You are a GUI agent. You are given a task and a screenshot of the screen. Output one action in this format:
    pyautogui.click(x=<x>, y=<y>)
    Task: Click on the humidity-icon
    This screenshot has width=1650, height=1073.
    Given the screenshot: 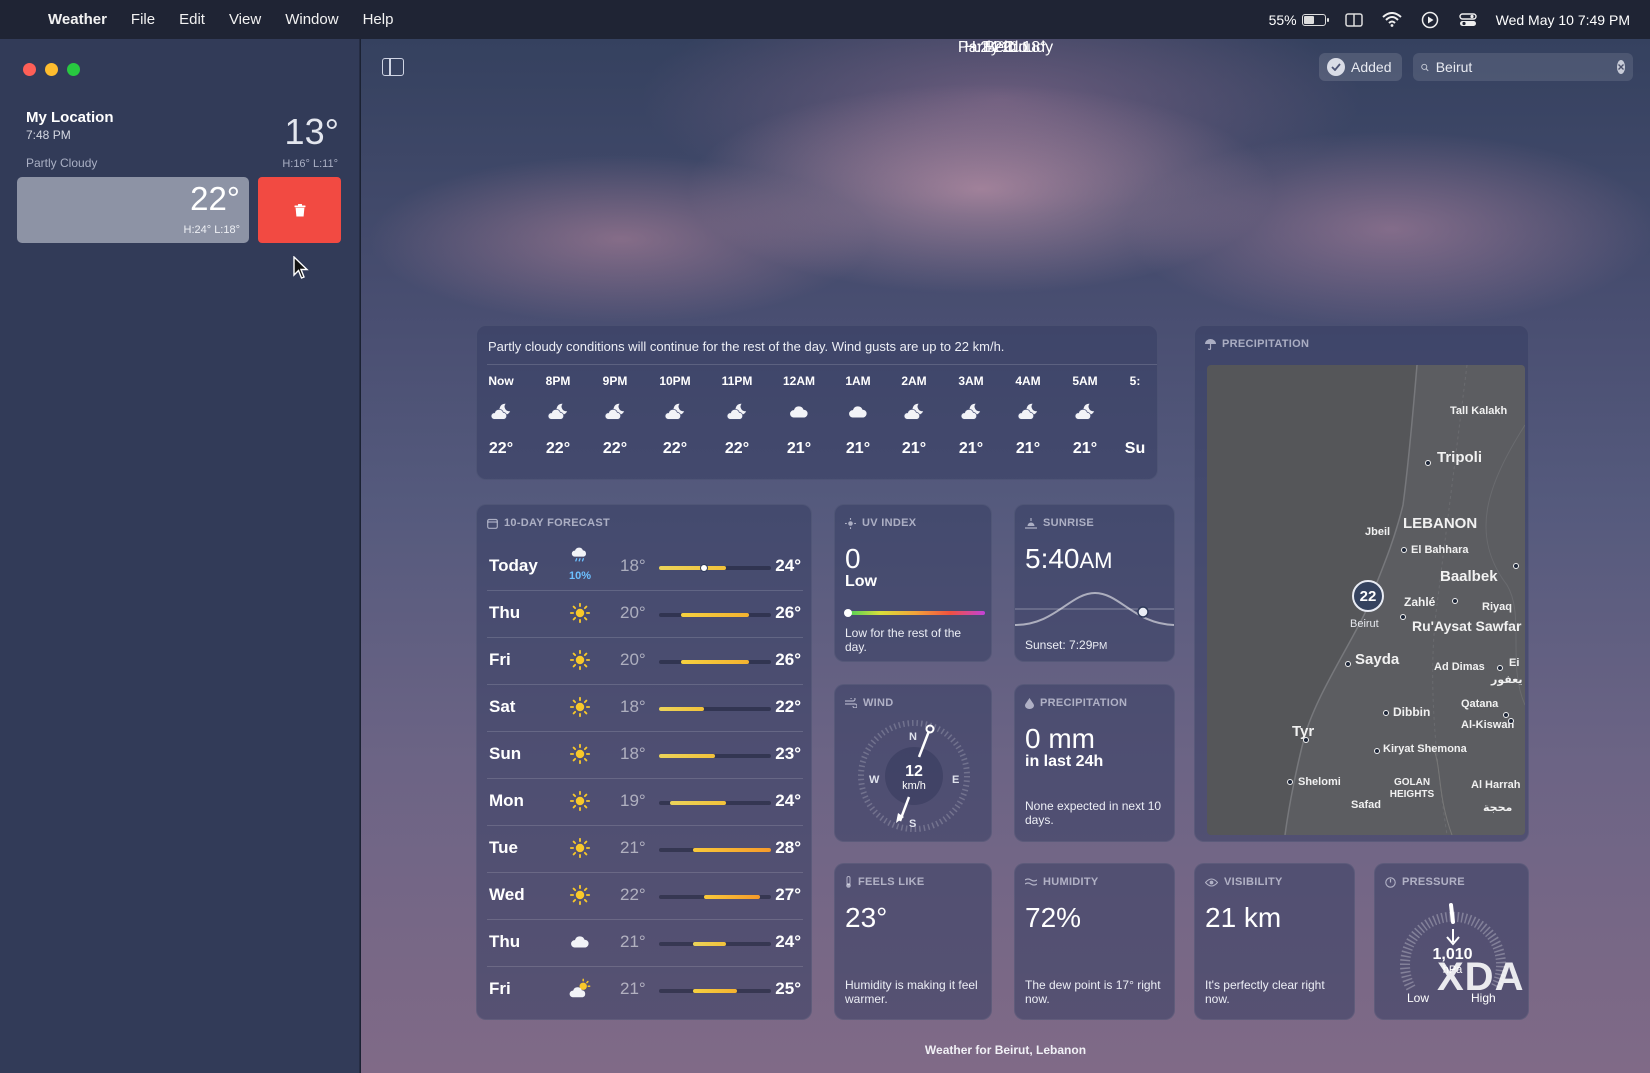 What is the action you would take?
    pyautogui.click(x=1031, y=882)
    